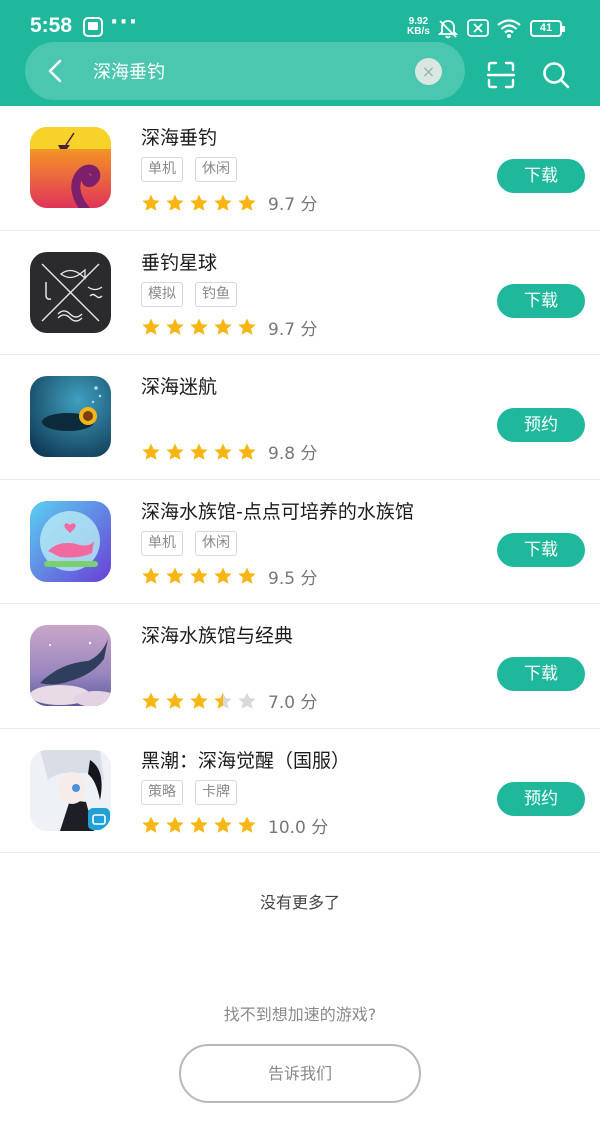 This screenshot has height=1126, width=600. What do you see at coordinates (428, 71) in the screenshot?
I see `clear-icon: ×` at bounding box center [428, 71].